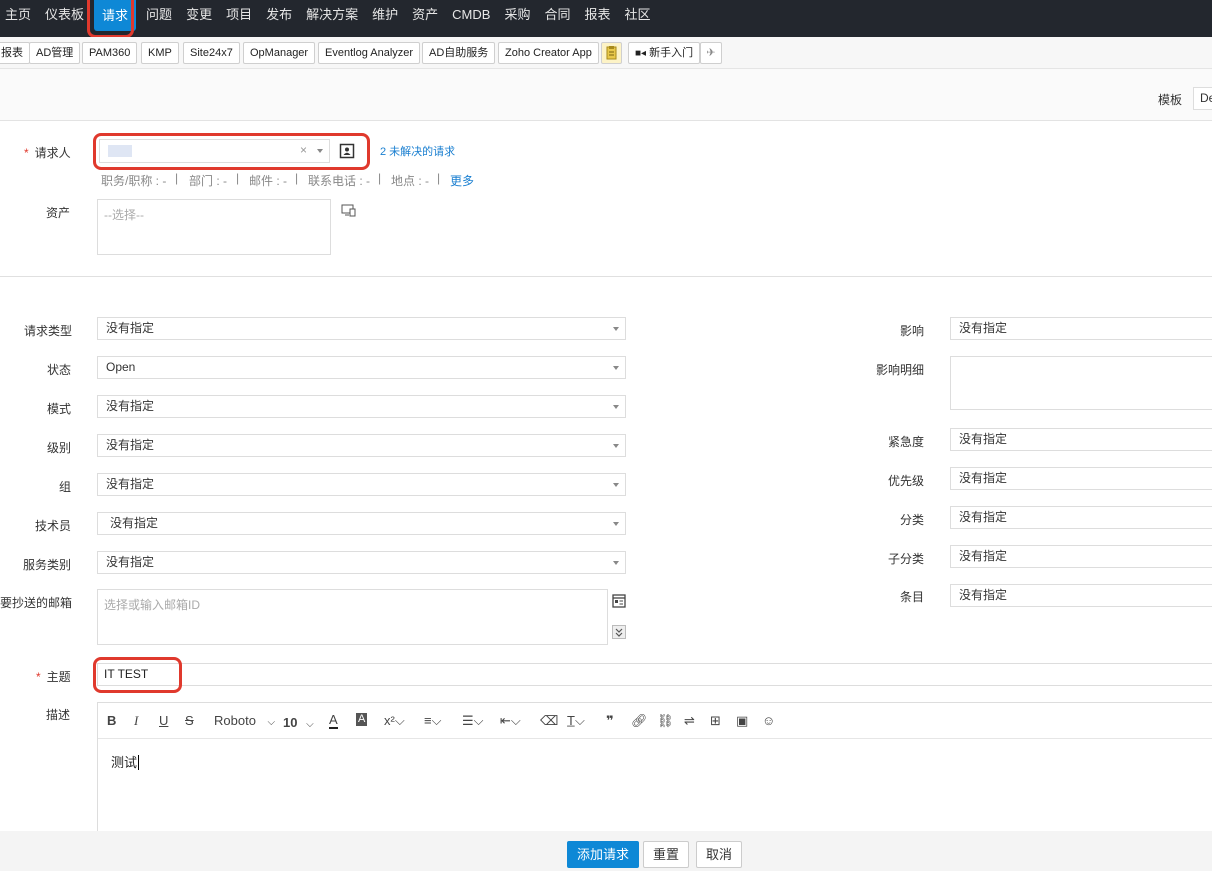 The height and width of the screenshot is (871, 1212). I want to click on font-size-dropdown: 10 ⌵, so click(298, 722).